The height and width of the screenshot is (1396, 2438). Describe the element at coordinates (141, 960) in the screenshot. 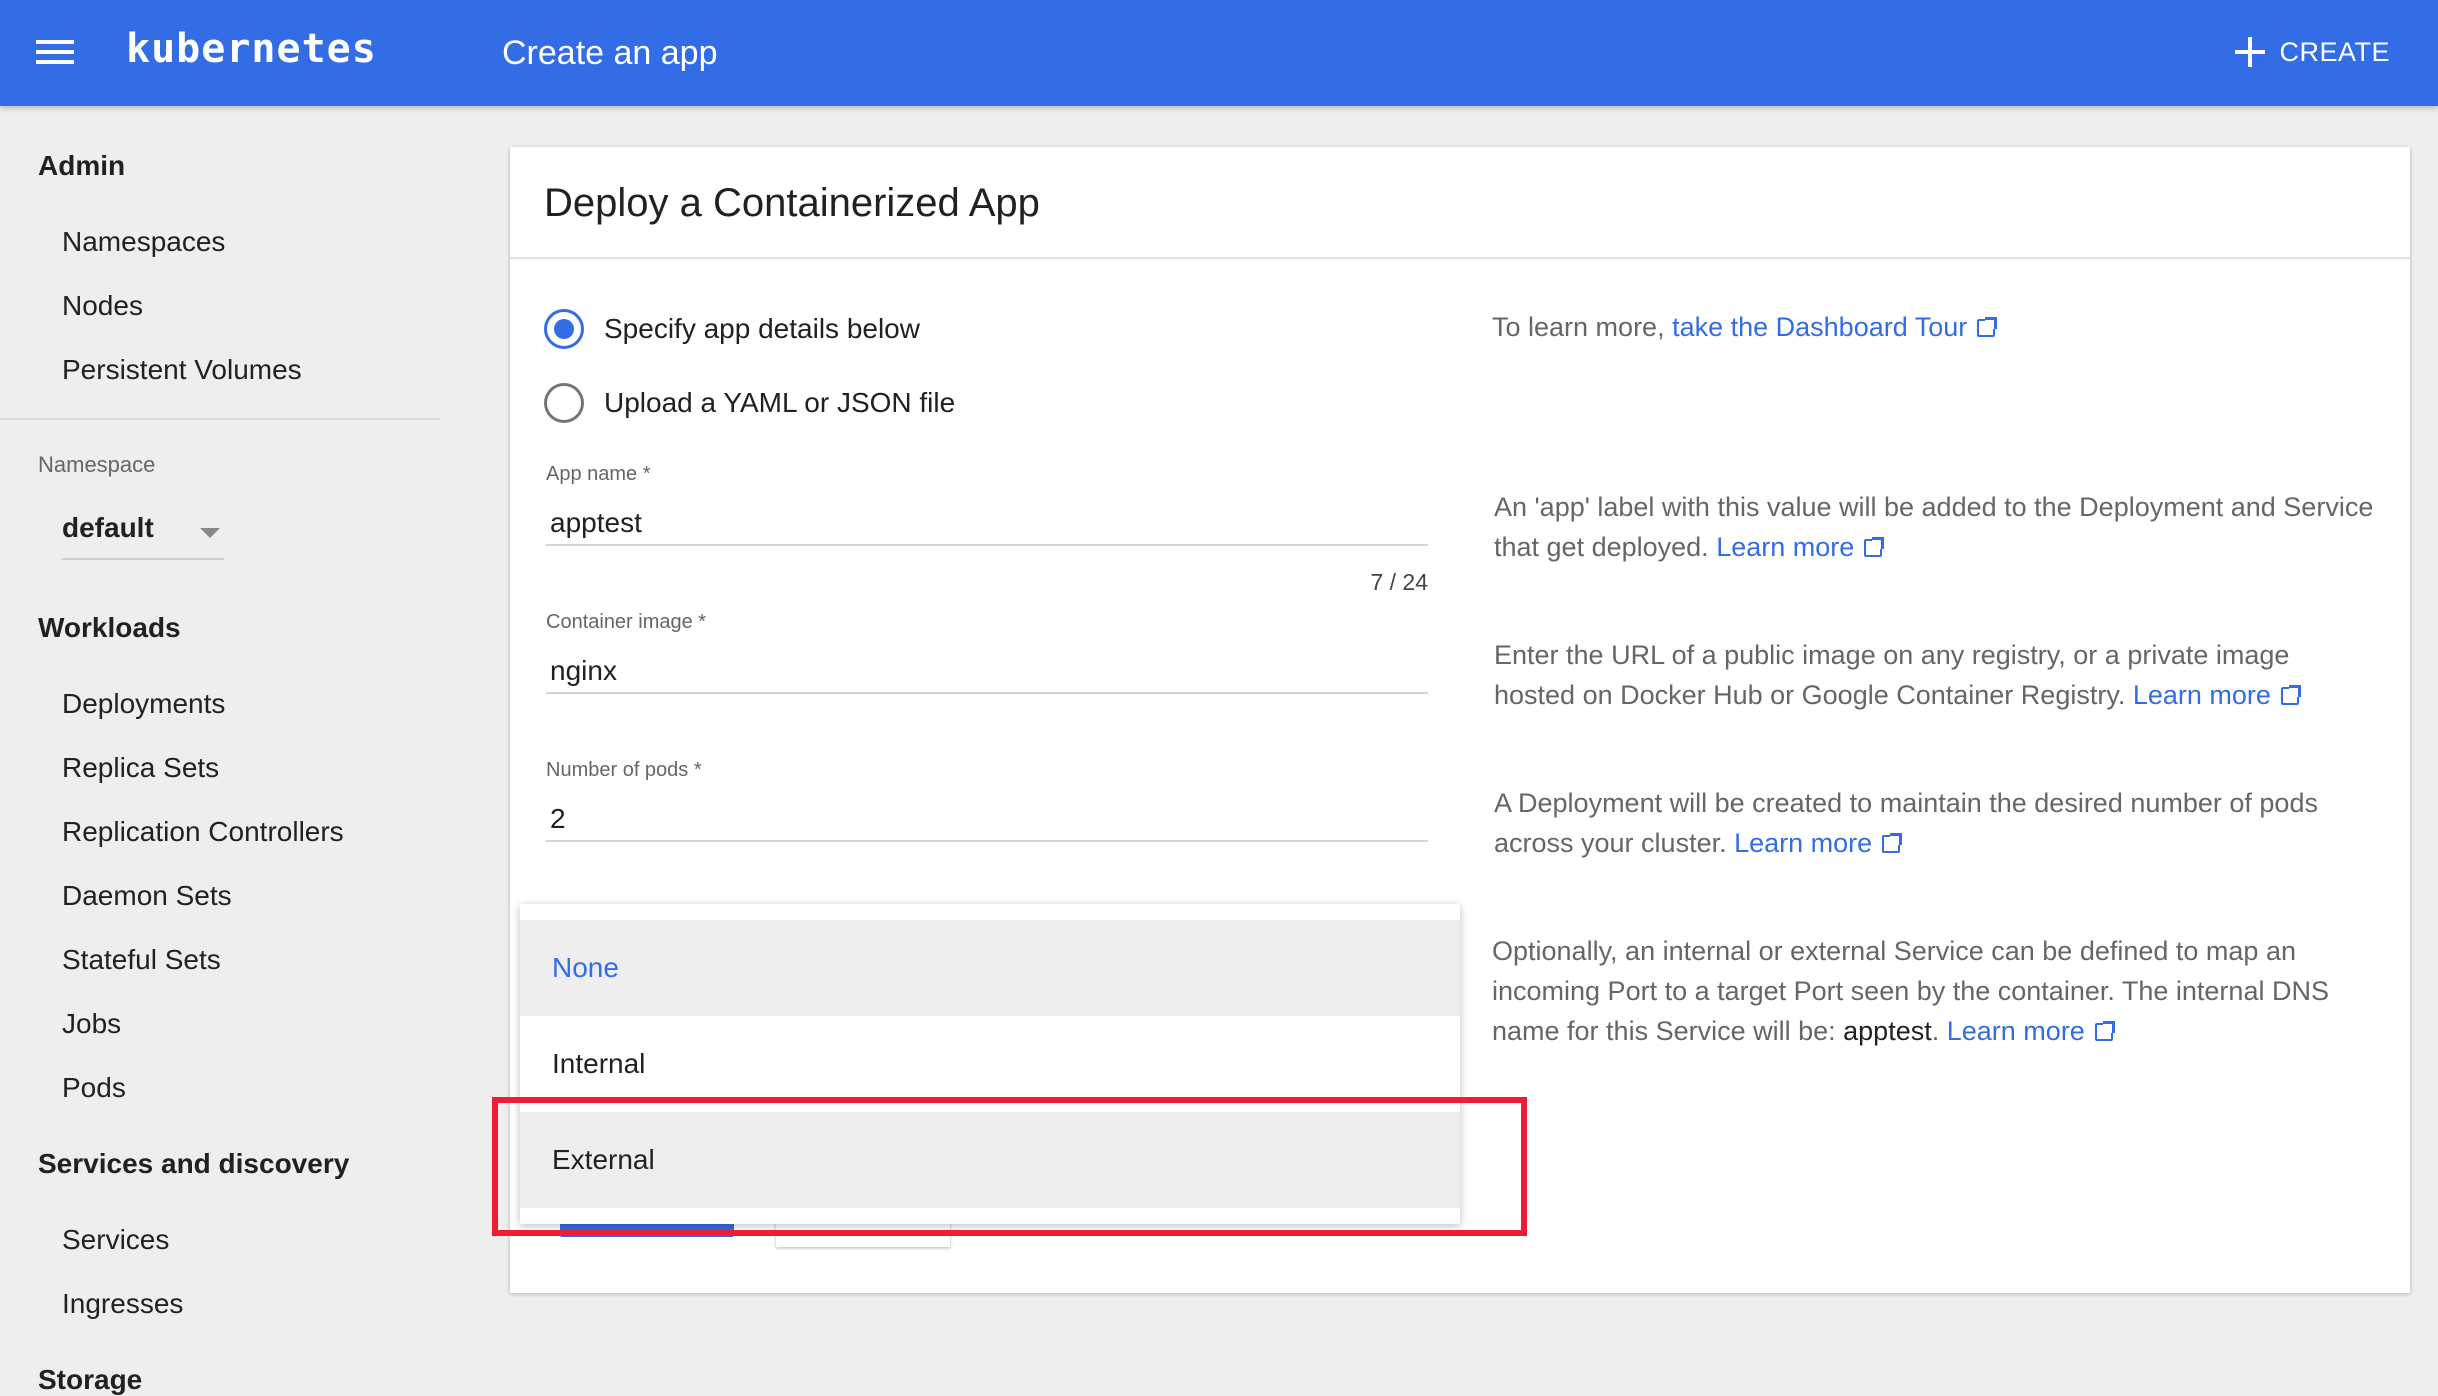

I see `sidebar-item-stateful-sets: Stateful Sets` at that location.